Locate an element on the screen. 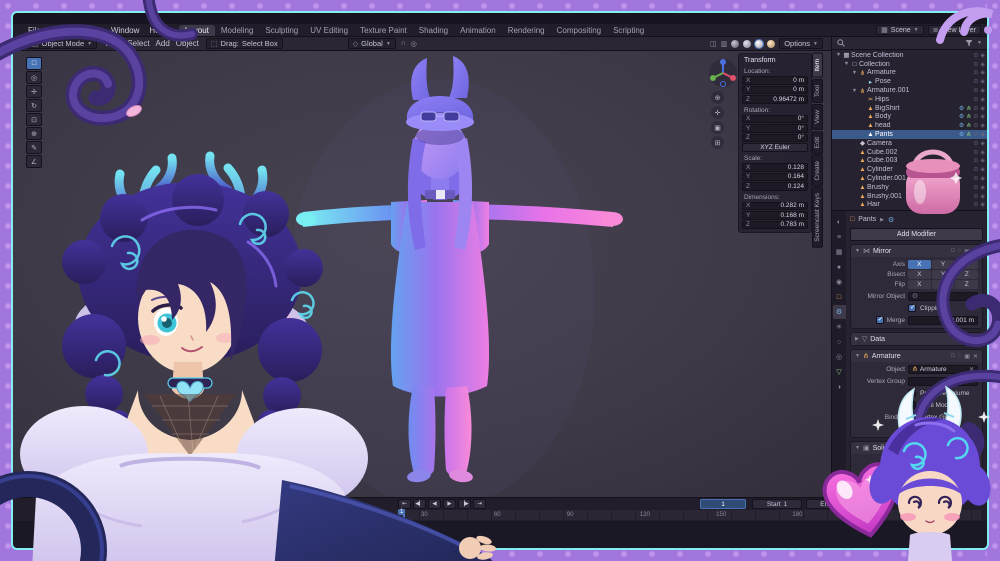  outliner-row-hair: ▲ Hair ⊙ ◈ is located at coordinates (909, 205).